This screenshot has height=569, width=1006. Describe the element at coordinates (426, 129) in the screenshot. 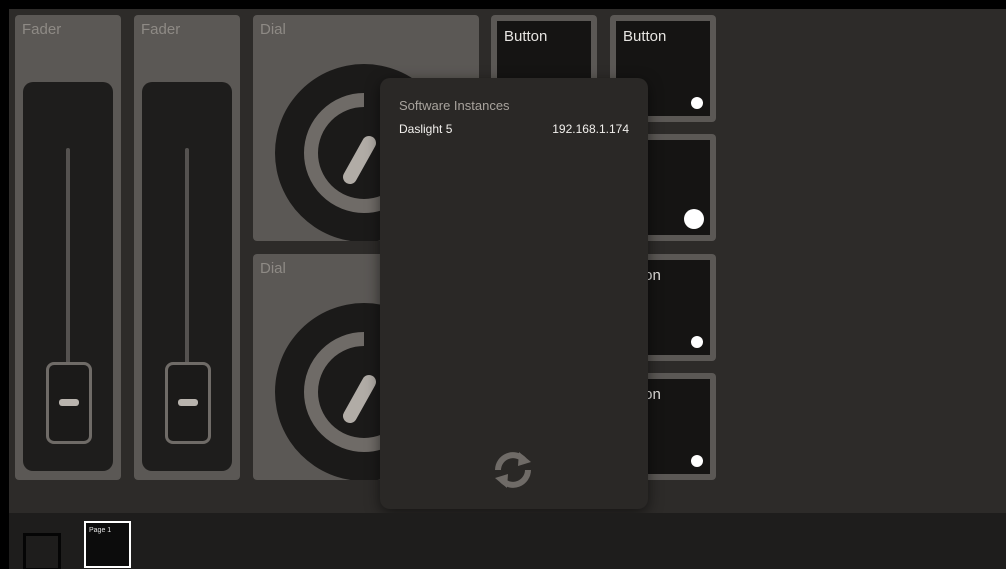

I see `instance-name: Daslight 5` at that location.